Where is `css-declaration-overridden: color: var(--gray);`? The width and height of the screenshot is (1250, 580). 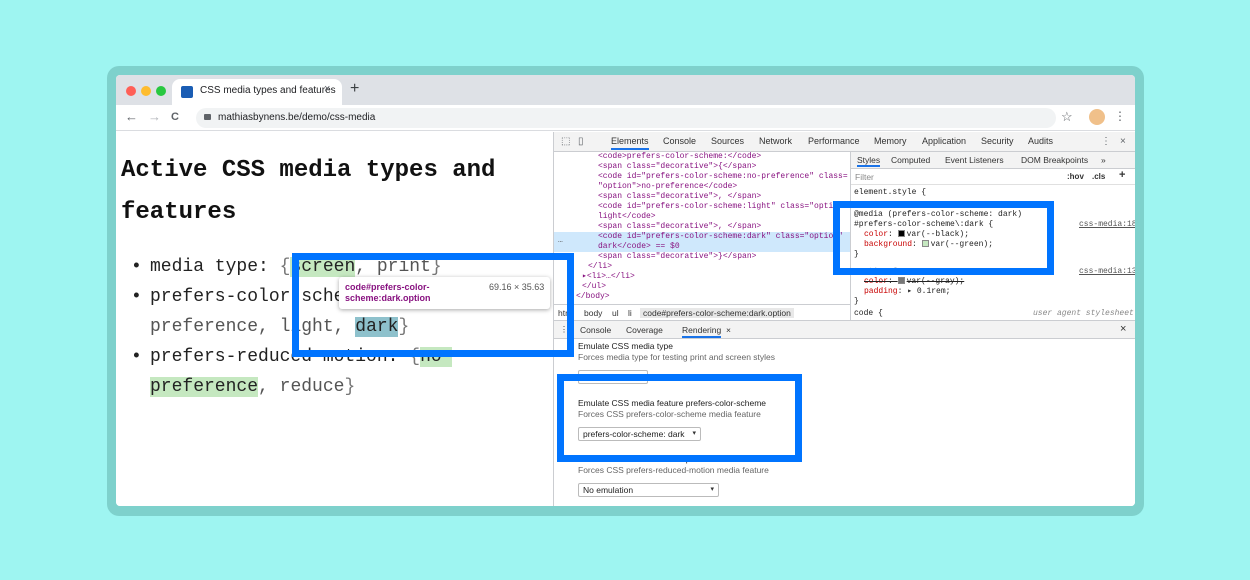 css-declaration-overridden: color: var(--gray); is located at coordinates (914, 282).